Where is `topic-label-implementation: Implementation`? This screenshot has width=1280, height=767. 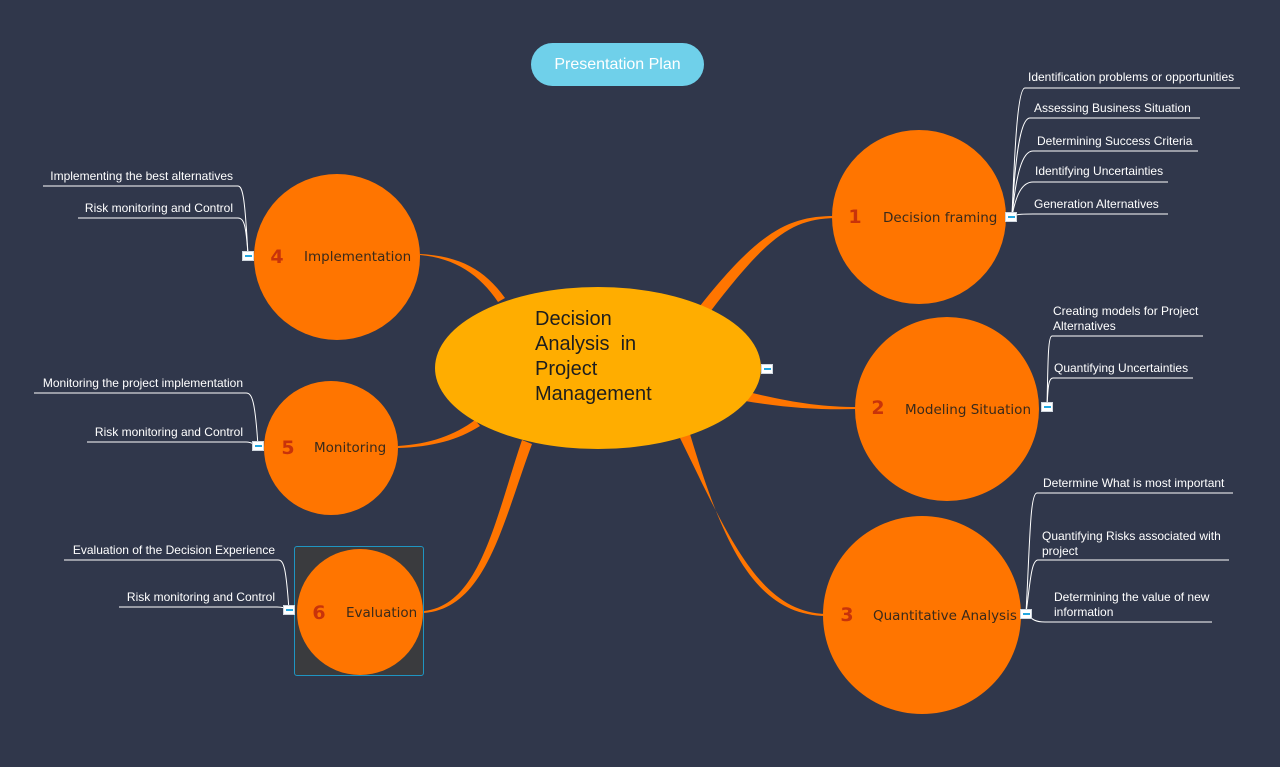 topic-label-implementation: Implementation is located at coordinates (357, 257).